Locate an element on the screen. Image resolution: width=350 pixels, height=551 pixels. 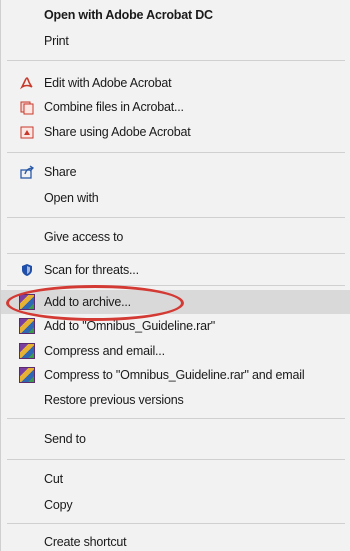
menu-item-share: Share is located at coordinates (175, 172).